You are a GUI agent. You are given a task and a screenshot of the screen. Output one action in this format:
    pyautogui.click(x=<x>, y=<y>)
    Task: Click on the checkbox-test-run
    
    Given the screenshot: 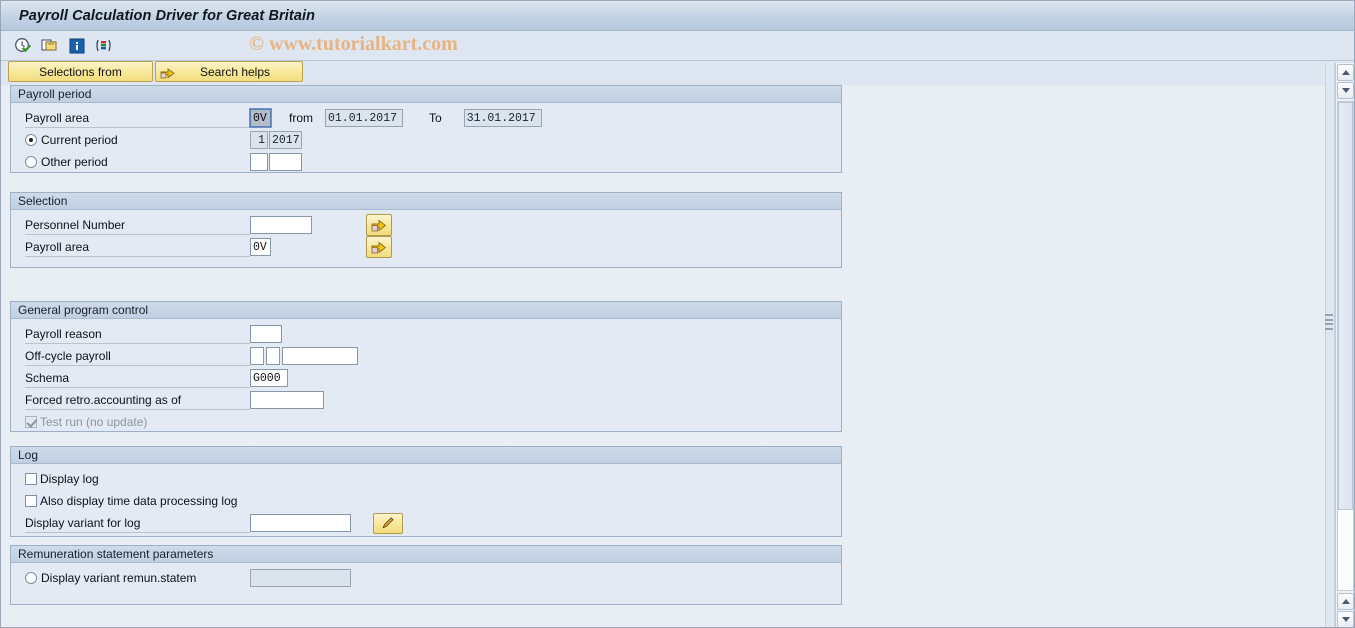 What is the action you would take?
    pyautogui.click(x=31, y=422)
    